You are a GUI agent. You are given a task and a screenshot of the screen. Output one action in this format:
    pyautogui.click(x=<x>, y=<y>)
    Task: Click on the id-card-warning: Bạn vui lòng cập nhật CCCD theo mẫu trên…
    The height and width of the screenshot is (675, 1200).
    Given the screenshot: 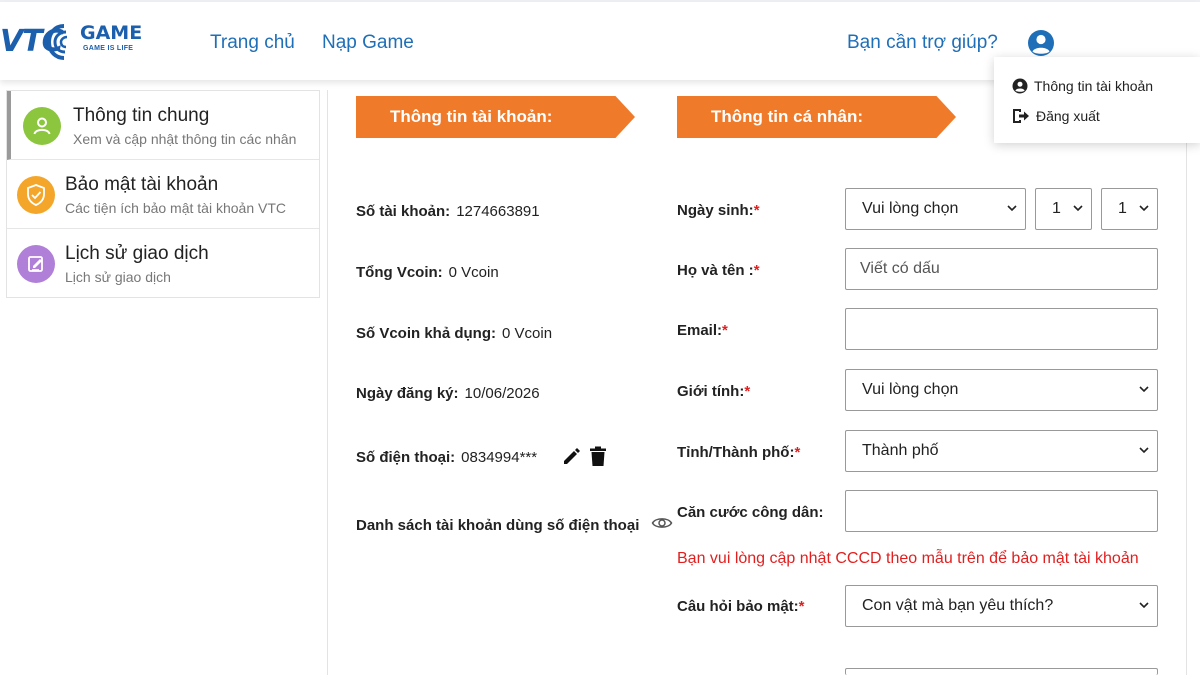 What is the action you would take?
    pyautogui.click(x=908, y=558)
    